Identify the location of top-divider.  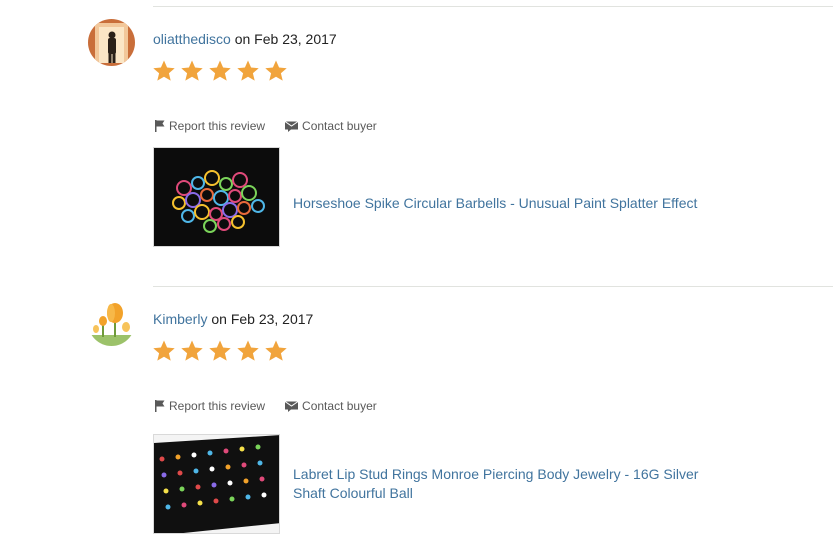
(493, 6).